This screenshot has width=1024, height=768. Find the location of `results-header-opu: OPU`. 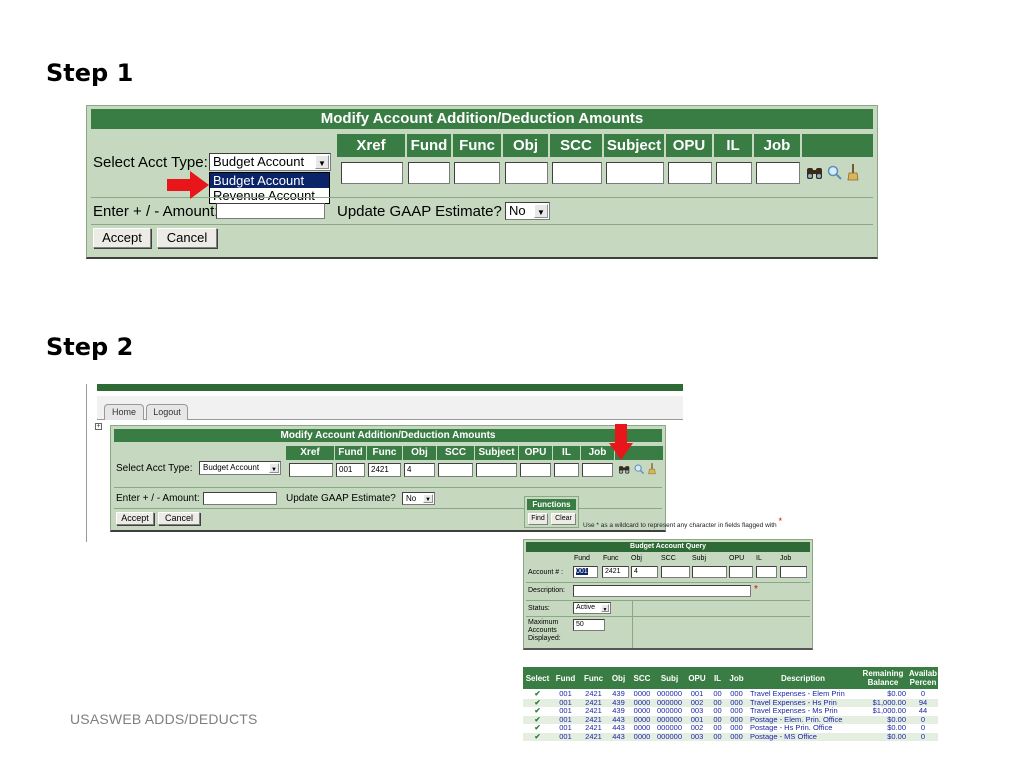

results-header-opu: OPU is located at coordinates (697, 678).